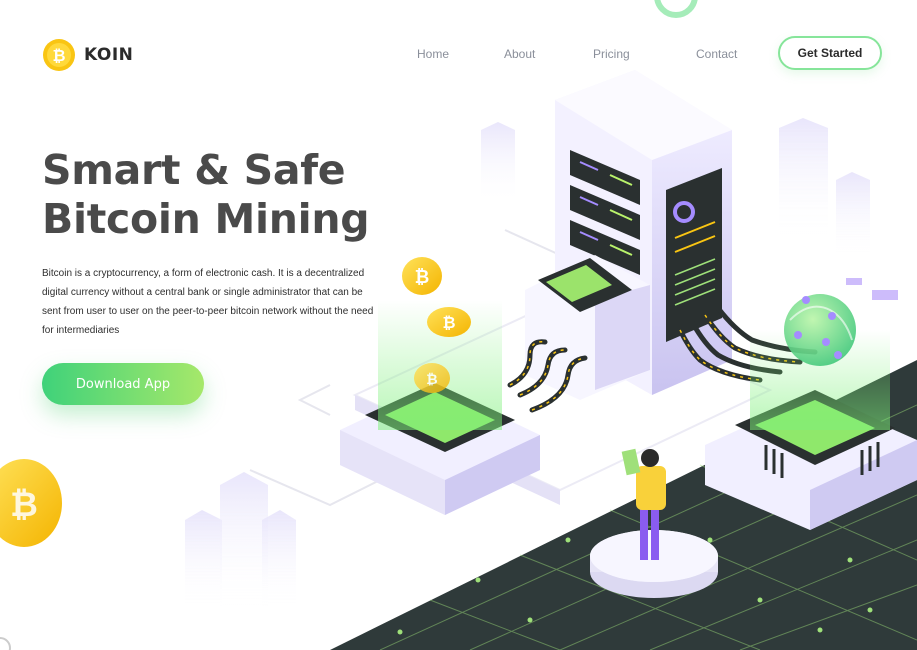  What do you see at coordinates (5, 643) in the screenshot?
I see `corner-decoration` at bounding box center [5, 643].